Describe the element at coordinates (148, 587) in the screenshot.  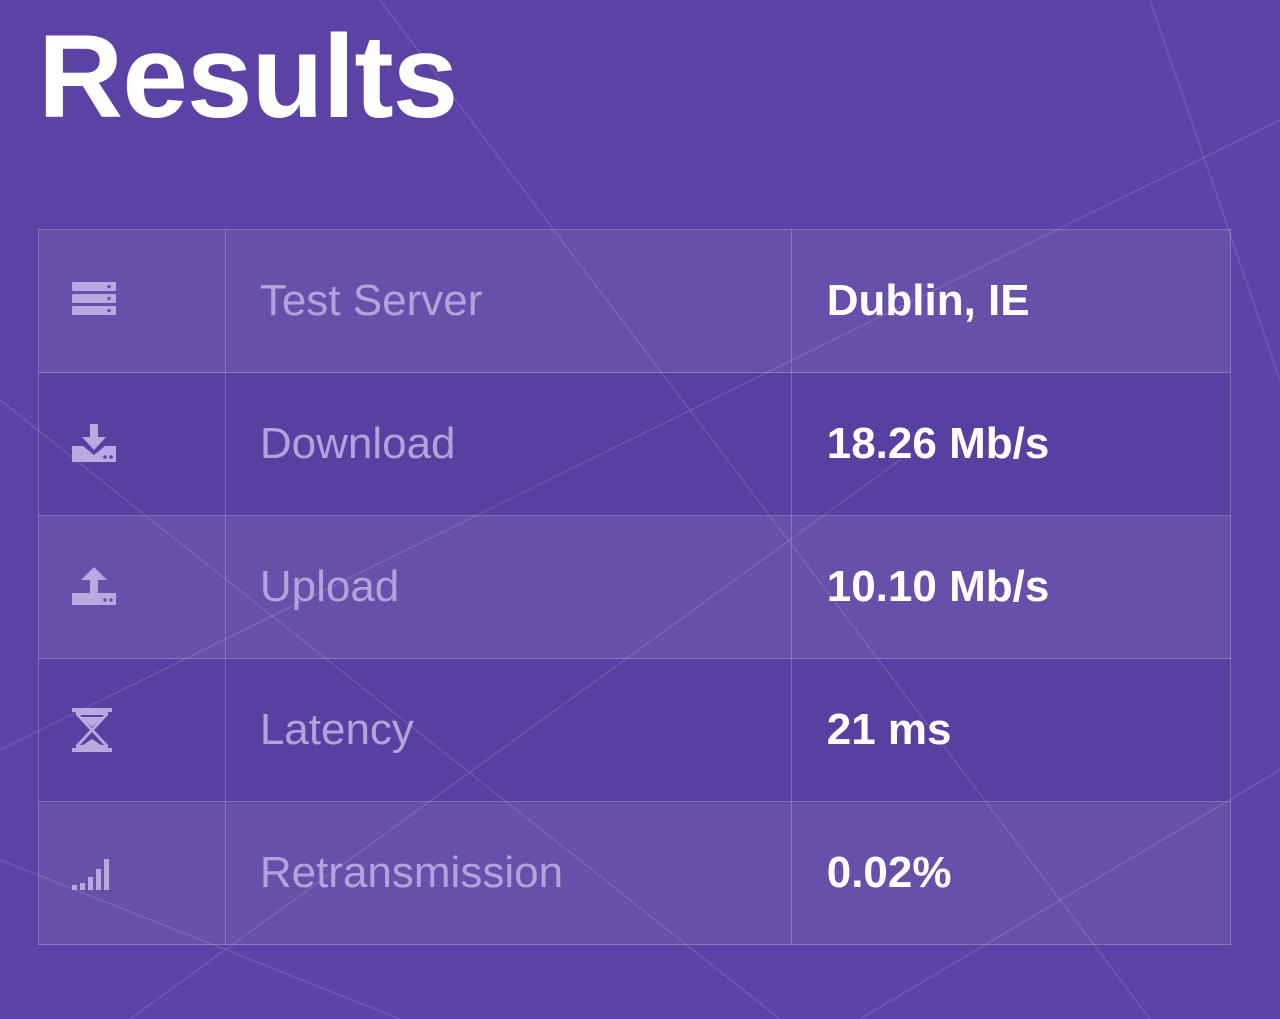
I see `upload-icon` at that location.